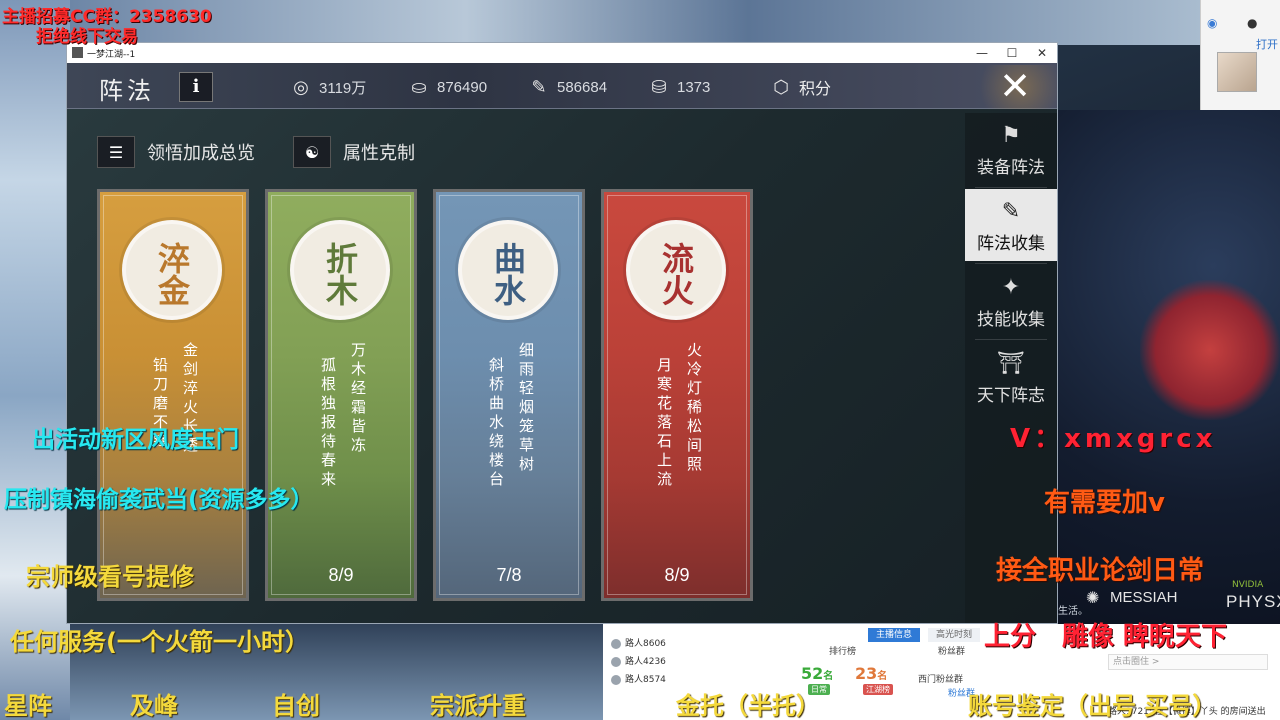  Describe the element at coordinates (77, 52) in the screenshot. I see `app-icon` at that location.